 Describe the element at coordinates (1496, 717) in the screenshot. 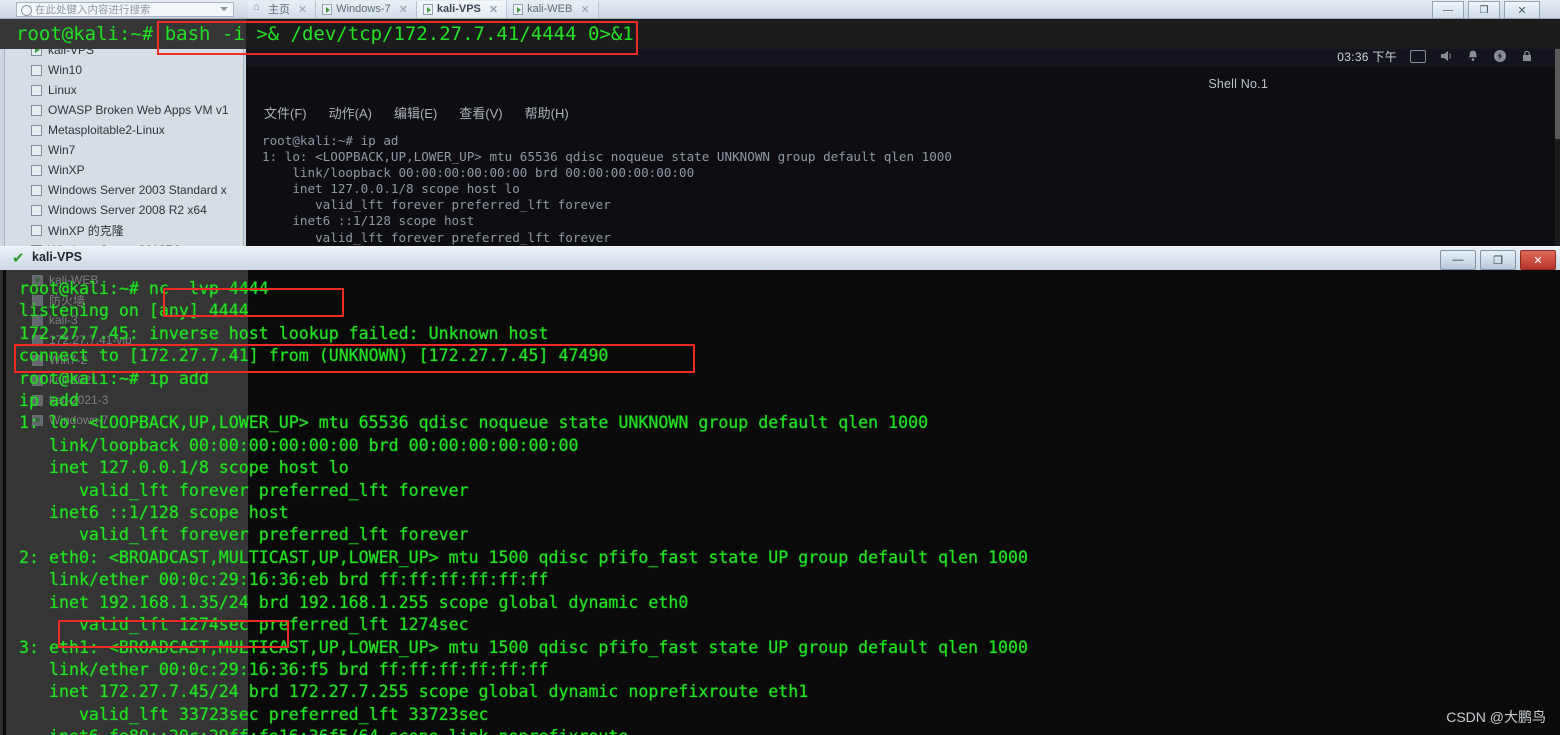

I see `csdn-watermark: CSDN @大鹏鸟` at that location.